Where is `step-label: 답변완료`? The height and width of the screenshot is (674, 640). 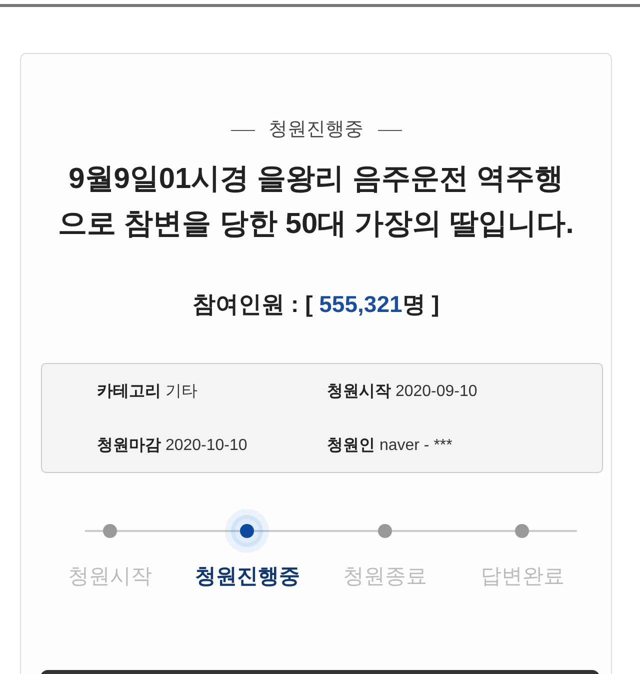 step-label: 답변완료 is located at coordinates (522, 577).